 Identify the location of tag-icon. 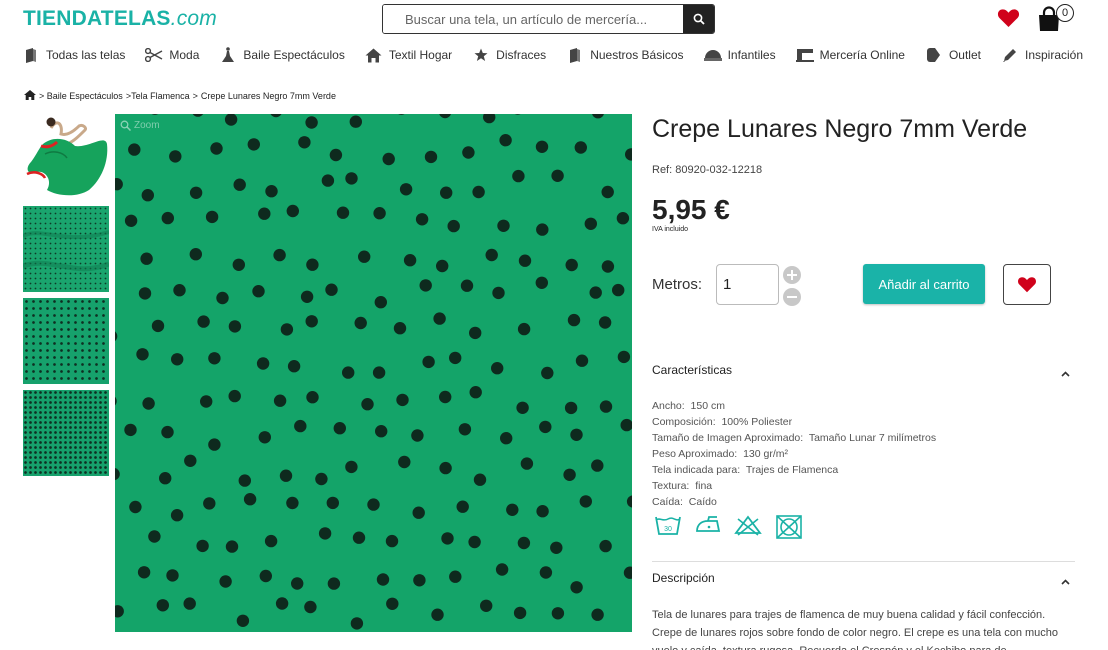
(934, 55).